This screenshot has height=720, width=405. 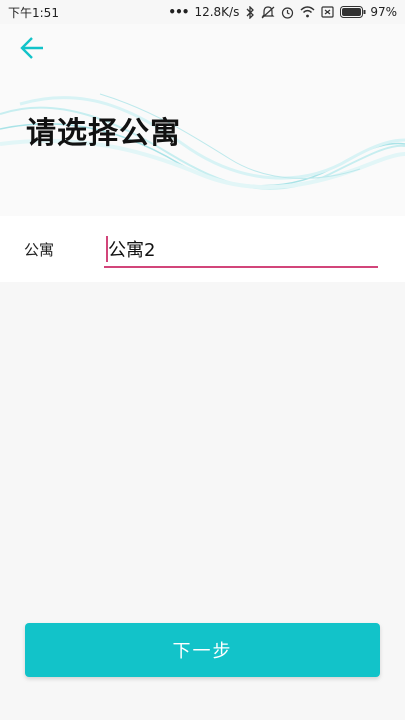 I want to click on apartment-input, so click(x=241, y=249).